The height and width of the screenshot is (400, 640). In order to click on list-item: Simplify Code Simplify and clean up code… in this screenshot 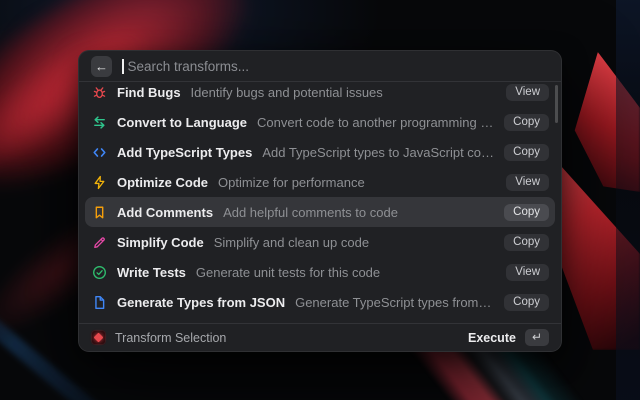, I will do `click(320, 242)`.